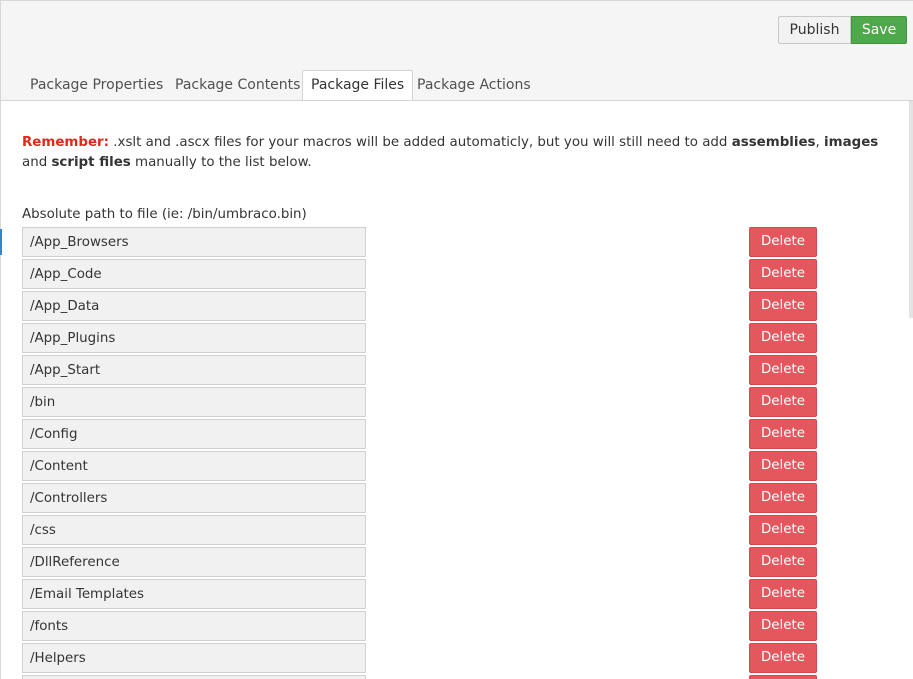  I want to click on tab-package-files: Package Files, so click(358, 85).